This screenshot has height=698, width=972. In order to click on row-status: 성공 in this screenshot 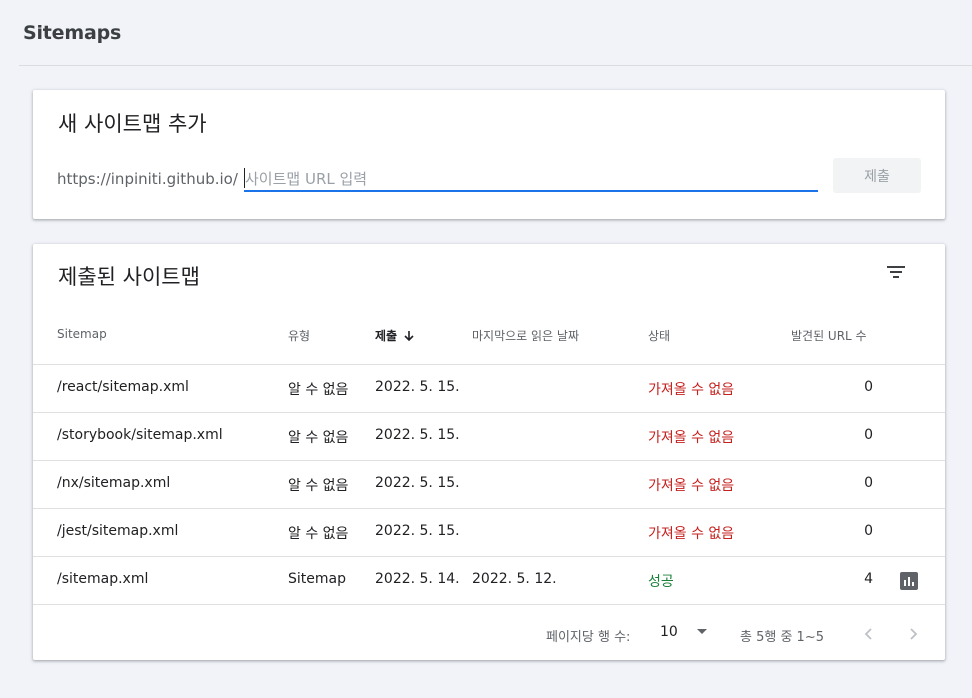, I will do `click(661, 582)`.